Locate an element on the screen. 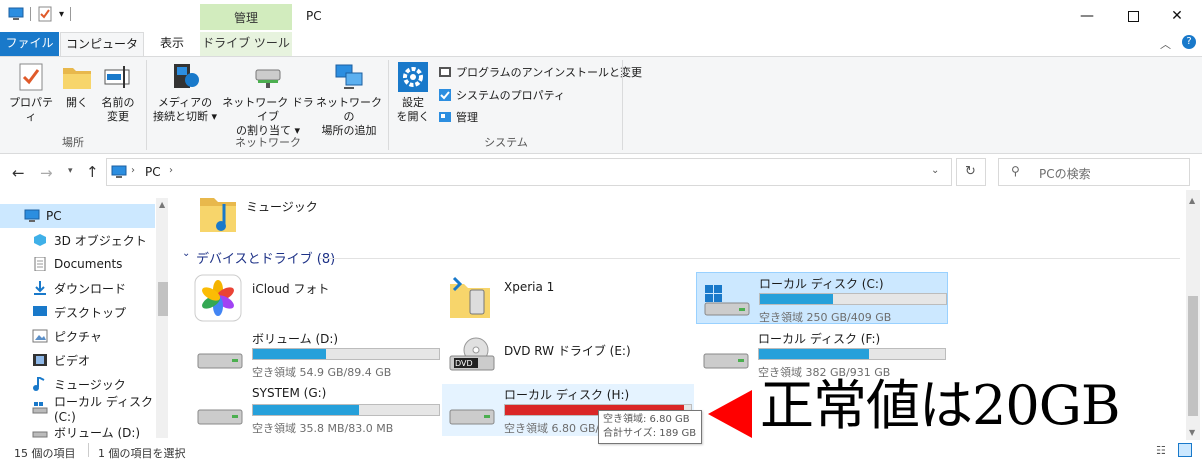 Image resolution: width=1202 pixels, height=463 pixels. device-xperia: Xperia 1 is located at coordinates (568, 298).